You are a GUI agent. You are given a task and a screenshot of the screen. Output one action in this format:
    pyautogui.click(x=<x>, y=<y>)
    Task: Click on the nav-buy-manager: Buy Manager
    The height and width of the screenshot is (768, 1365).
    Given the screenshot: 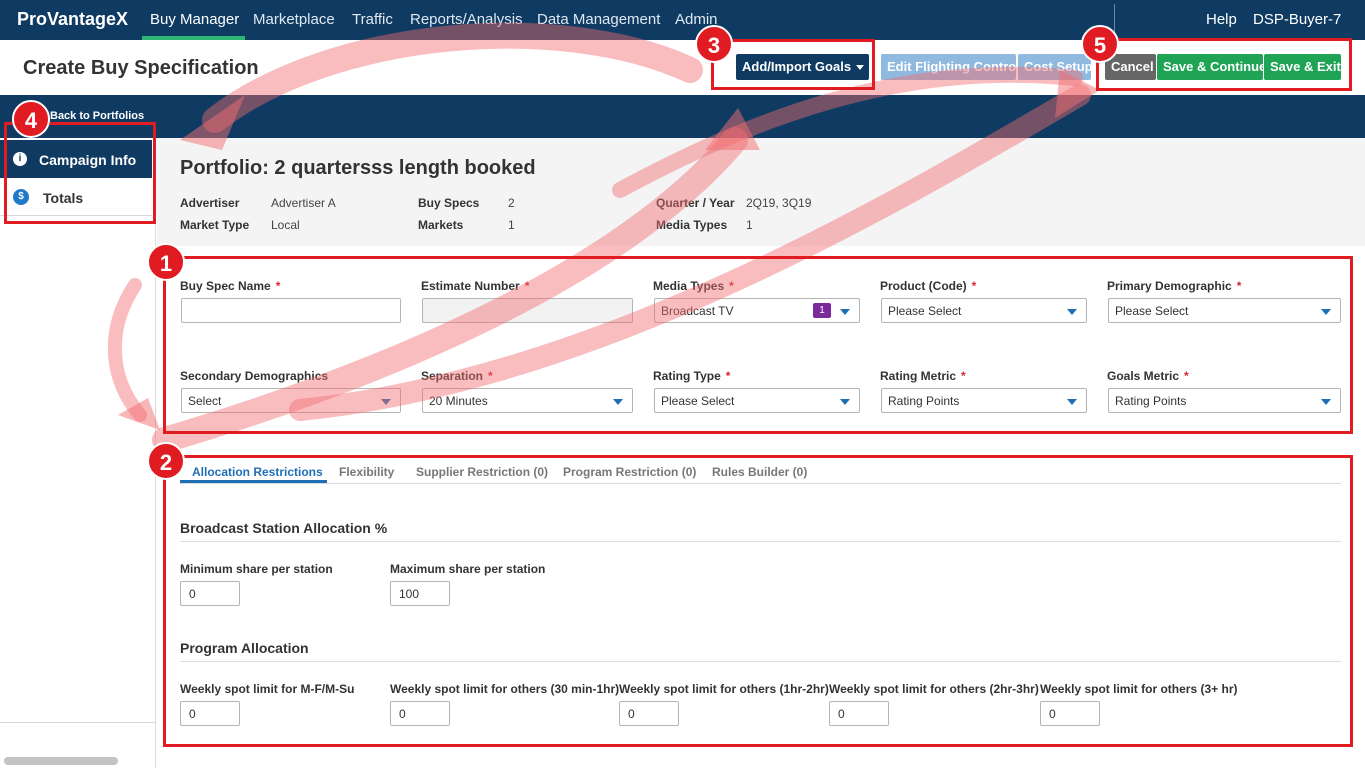 What is the action you would take?
    pyautogui.click(x=194, y=19)
    